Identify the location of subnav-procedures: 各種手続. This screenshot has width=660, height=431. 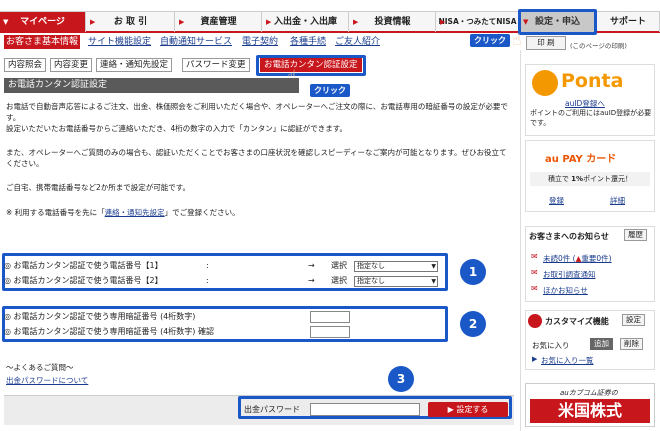
(308, 42).